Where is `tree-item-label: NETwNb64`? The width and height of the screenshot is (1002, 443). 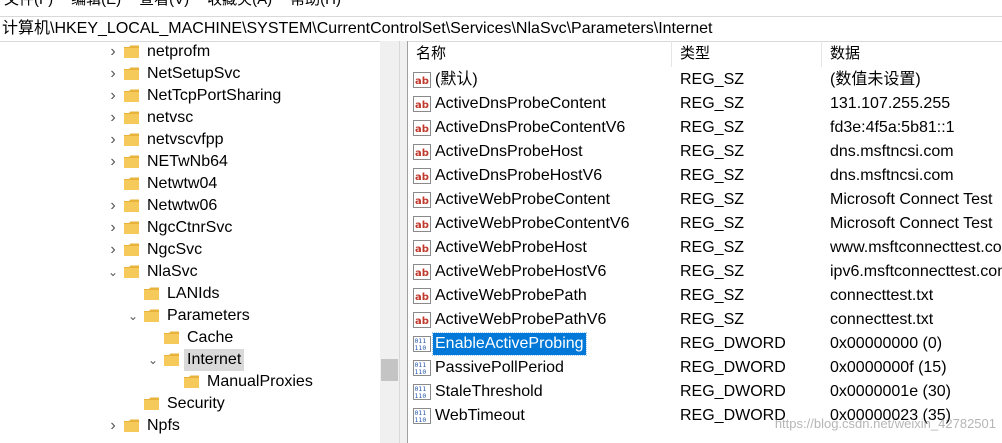
tree-item-label: NETwNb64 is located at coordinates (187, 161).